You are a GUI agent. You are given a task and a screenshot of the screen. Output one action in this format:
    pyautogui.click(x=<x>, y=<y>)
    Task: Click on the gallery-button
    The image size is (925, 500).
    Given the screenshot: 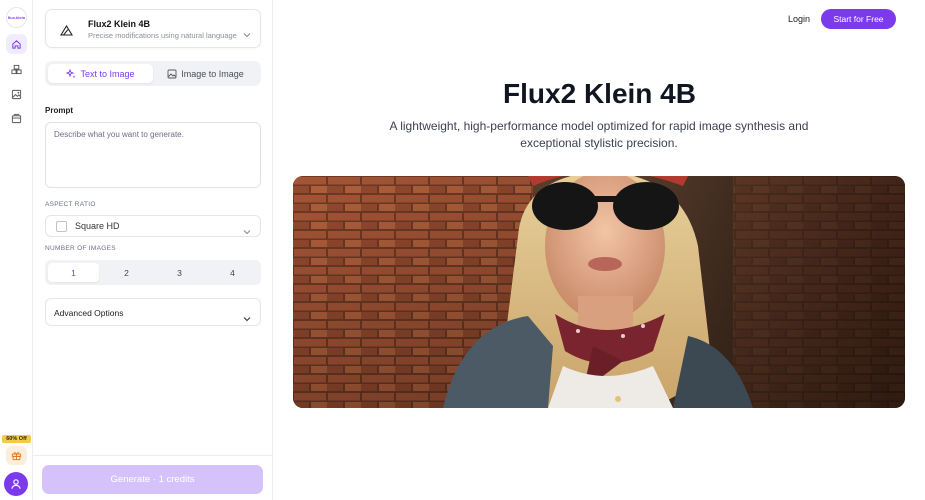 What is the action you would take?
    pyautogui.click(x=16, y=118)
    